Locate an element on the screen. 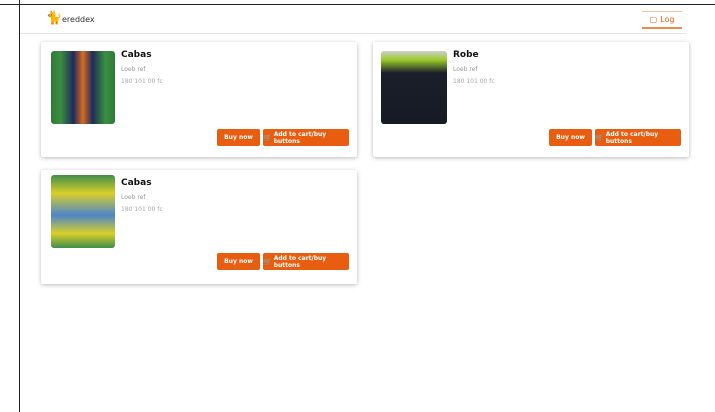  header-divider is located at coordinates (353, 33).